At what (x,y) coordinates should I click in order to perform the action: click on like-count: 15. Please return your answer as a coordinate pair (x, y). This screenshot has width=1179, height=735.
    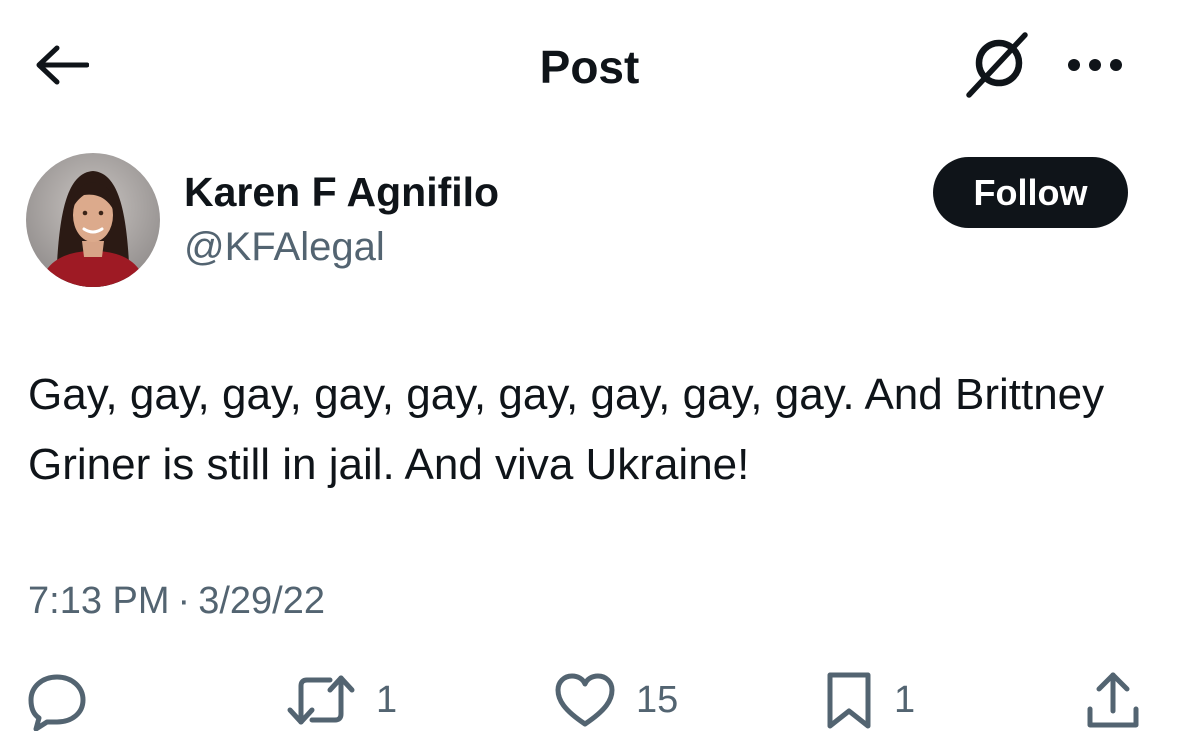
    Looking at the image, I should click on (657, 699).